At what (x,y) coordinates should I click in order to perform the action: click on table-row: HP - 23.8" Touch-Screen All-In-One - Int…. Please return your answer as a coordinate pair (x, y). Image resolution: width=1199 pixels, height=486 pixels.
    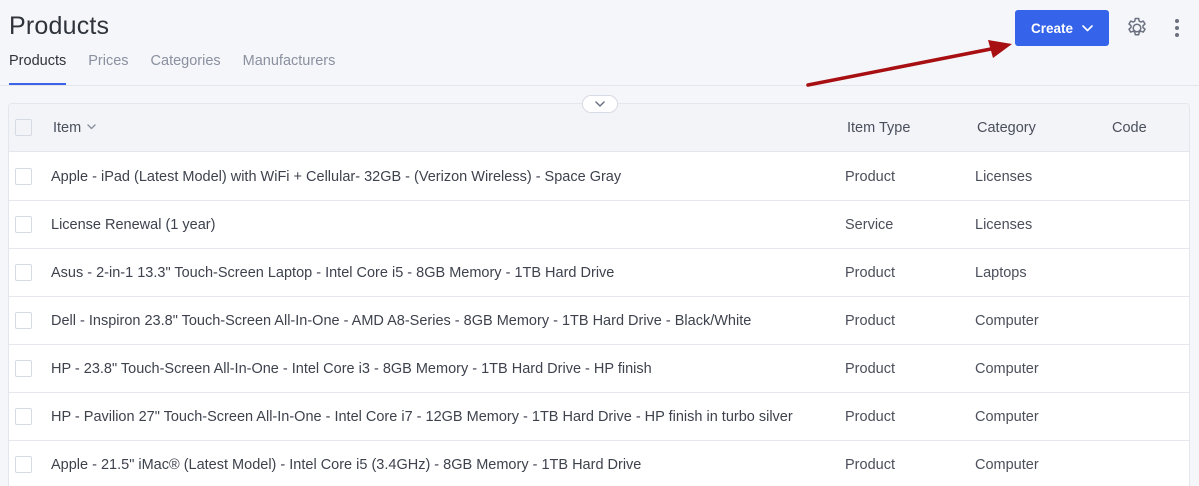
    Looking at the image, I should click on (599, 369).